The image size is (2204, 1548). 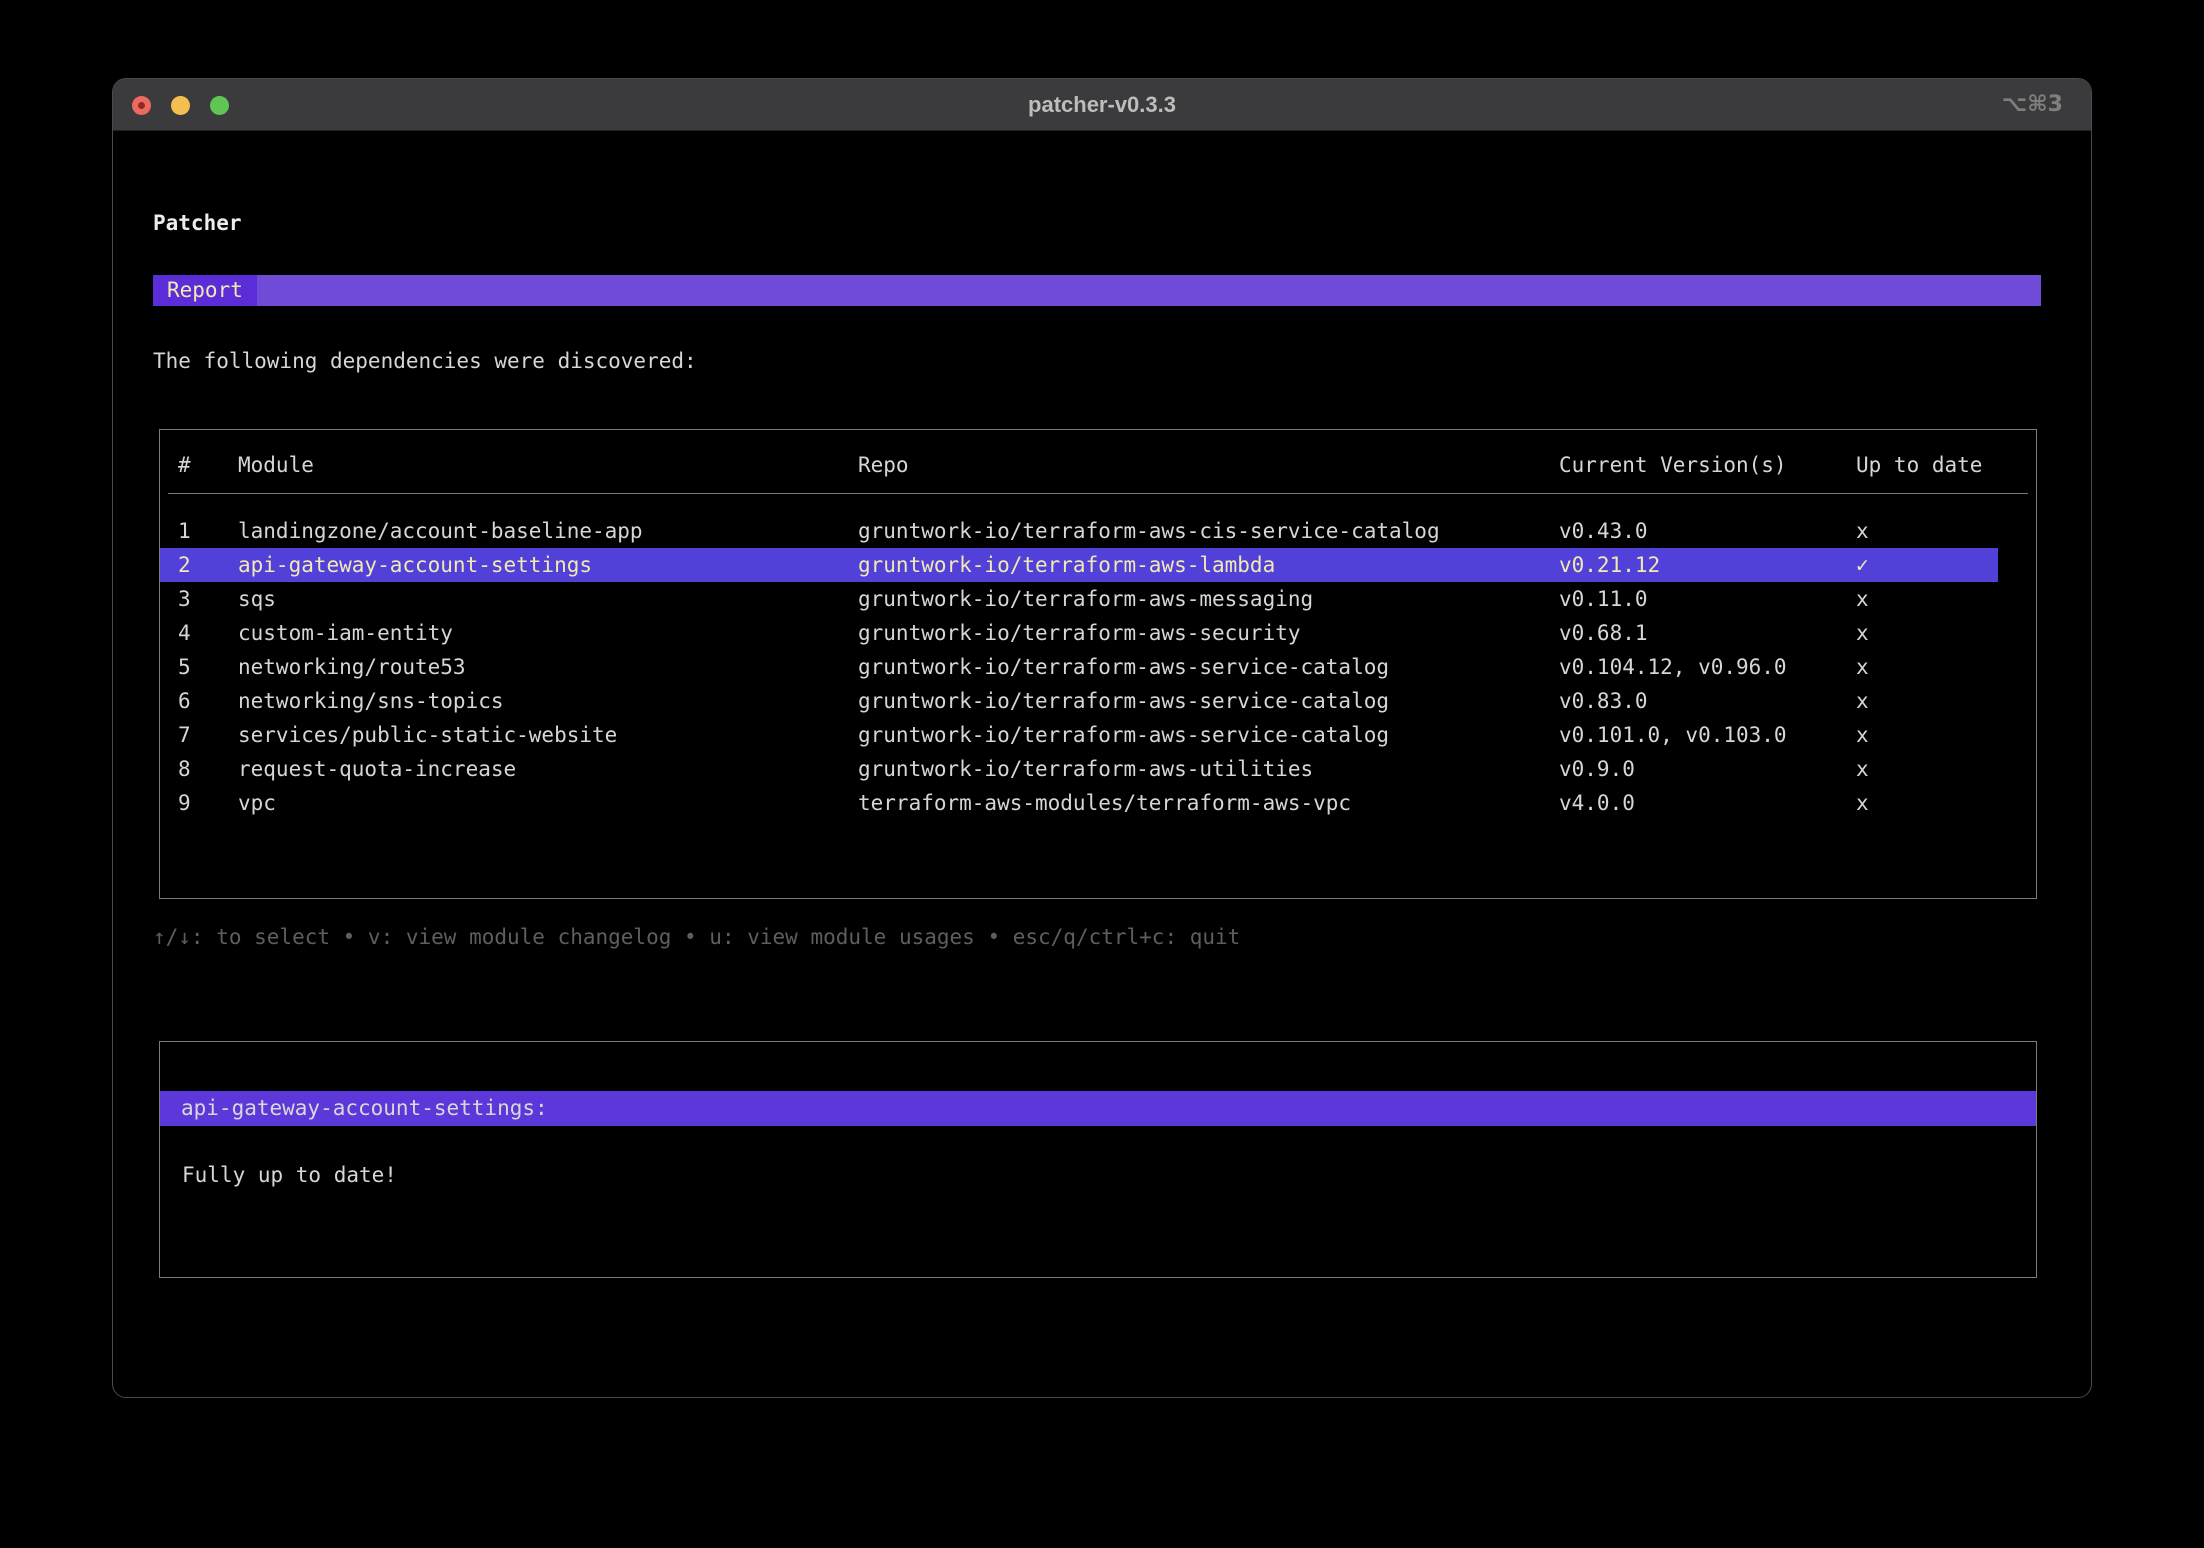 I want to click on row-number: 3, so click(x=184, y=599).